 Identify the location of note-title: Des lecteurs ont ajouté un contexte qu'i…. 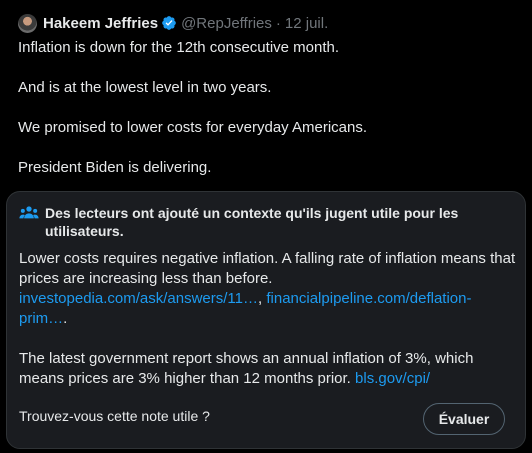
(252, 222).